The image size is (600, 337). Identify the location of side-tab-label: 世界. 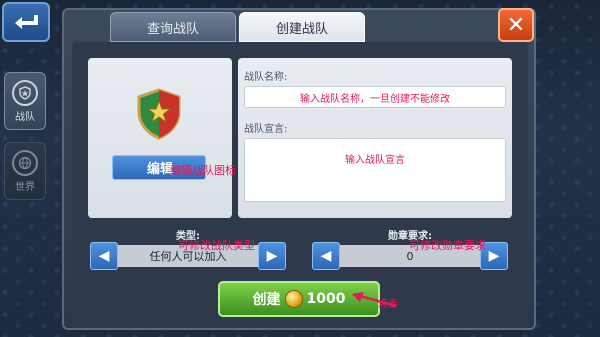
(25, 187).